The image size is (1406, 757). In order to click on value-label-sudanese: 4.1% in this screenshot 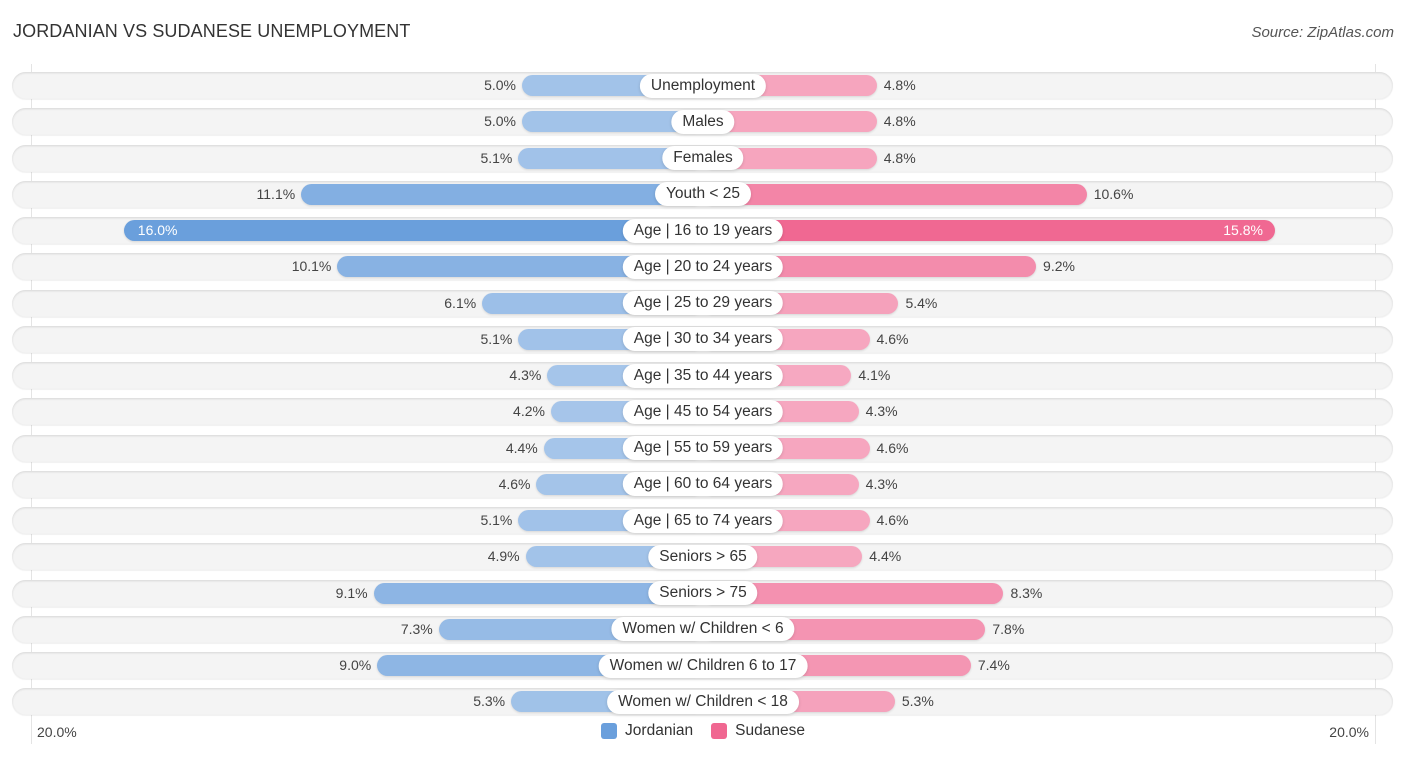, I will do `click(874, 375)`.